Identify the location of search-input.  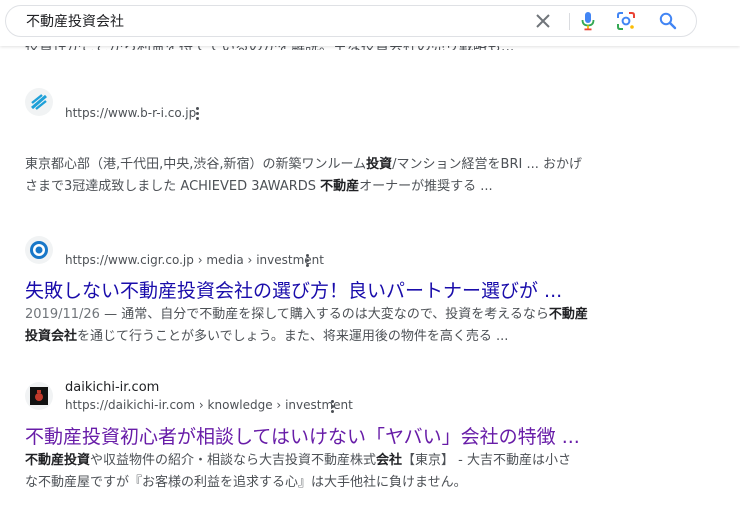
(266, 21).